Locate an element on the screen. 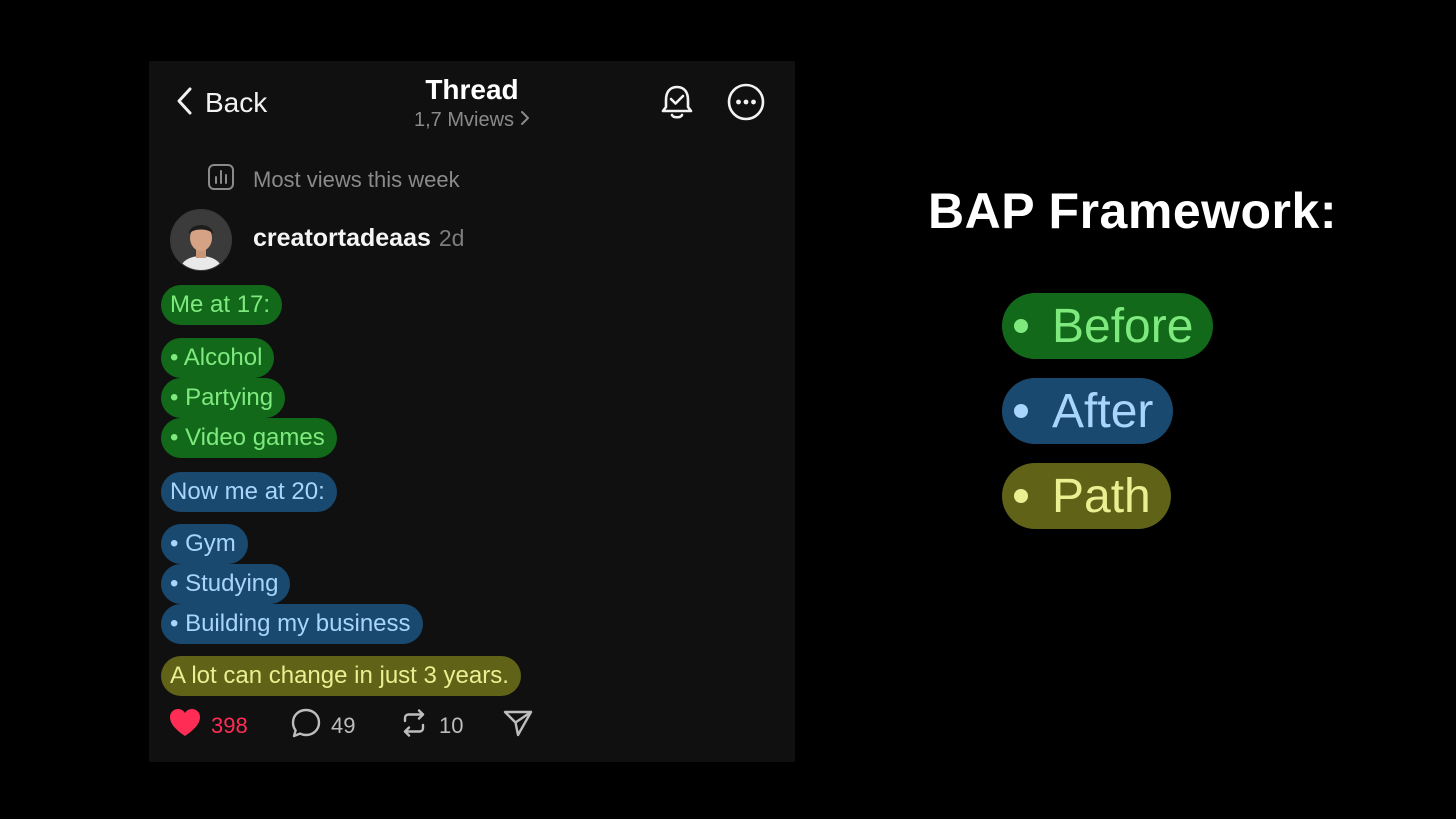 The height and width of the screenshot is (819, 1456). framework-after-pill: After is located at coordinates (1088, 411).